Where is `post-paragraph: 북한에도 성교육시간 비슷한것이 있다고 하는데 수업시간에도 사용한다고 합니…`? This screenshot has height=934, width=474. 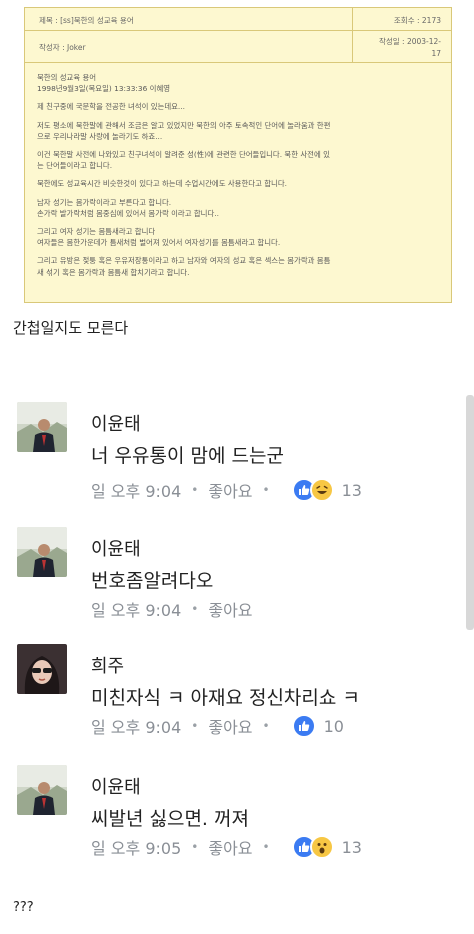 post-paragraph: 북한에도 성교육시간 비슷한것이 있다고 하는데 수업시간에도 사용한다고 합니… is located at coordinates (162, 184).